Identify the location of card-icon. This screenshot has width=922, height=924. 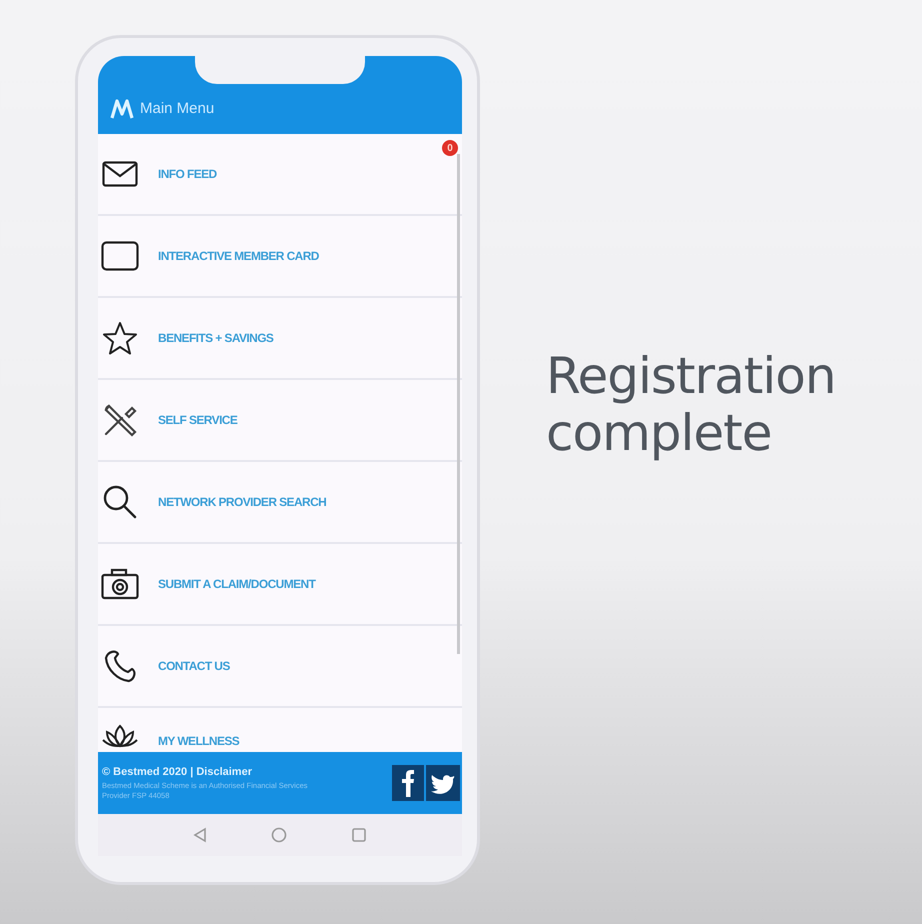
(120, 256).